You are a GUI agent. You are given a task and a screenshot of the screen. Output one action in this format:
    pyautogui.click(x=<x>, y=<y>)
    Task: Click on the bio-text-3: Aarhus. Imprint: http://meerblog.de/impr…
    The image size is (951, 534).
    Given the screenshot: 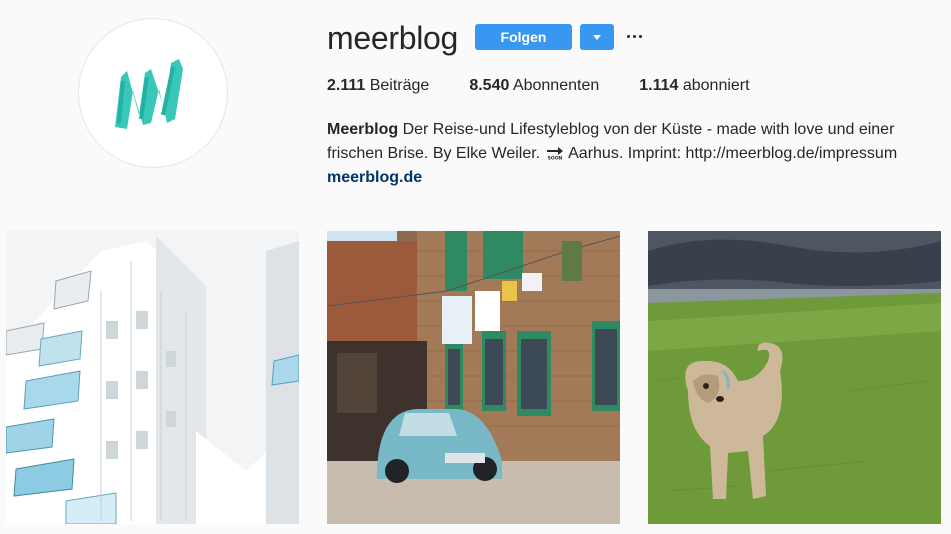 What is the action you would take?
    pyautogui.click(x=731, y=153)
    